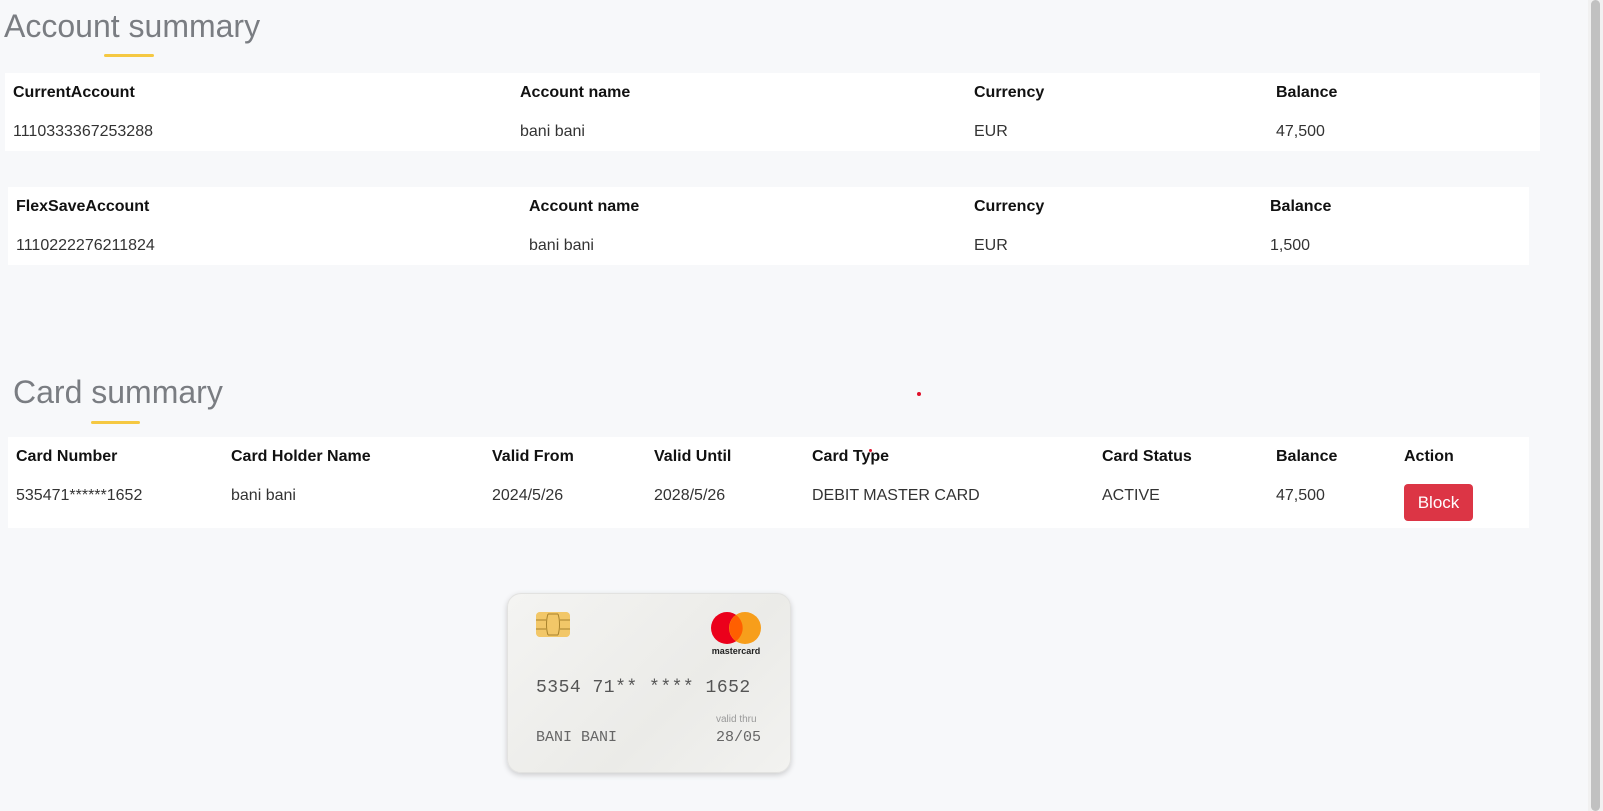 This screenshot has height=811, width=1603. I want to click on card-number-header: Card Number, so click(67, 456).